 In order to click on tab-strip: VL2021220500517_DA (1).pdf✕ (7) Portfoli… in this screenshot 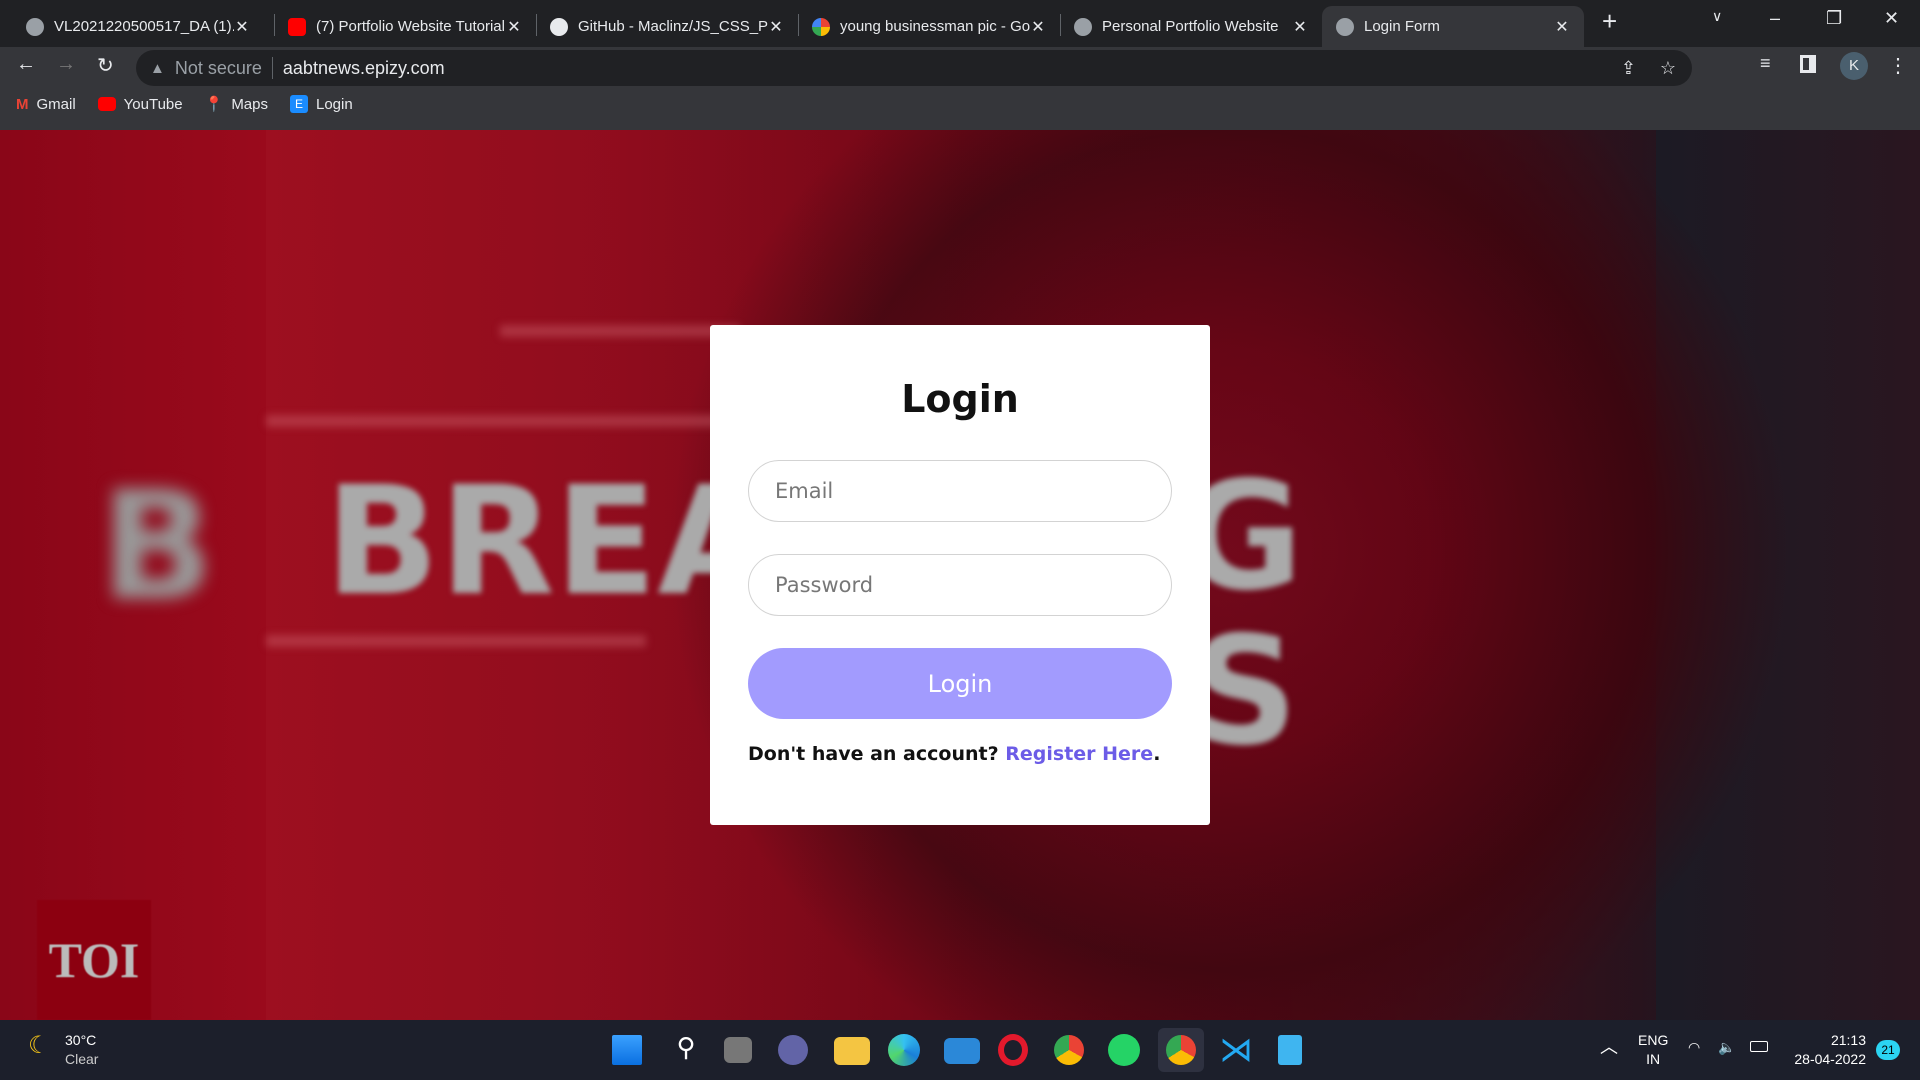, I will do `click(960, 23)`.